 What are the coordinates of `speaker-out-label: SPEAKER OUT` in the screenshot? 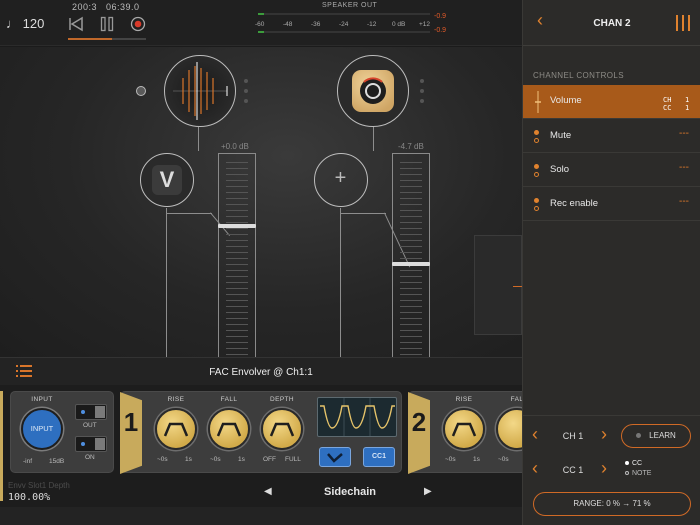 It's located at (350, 5).